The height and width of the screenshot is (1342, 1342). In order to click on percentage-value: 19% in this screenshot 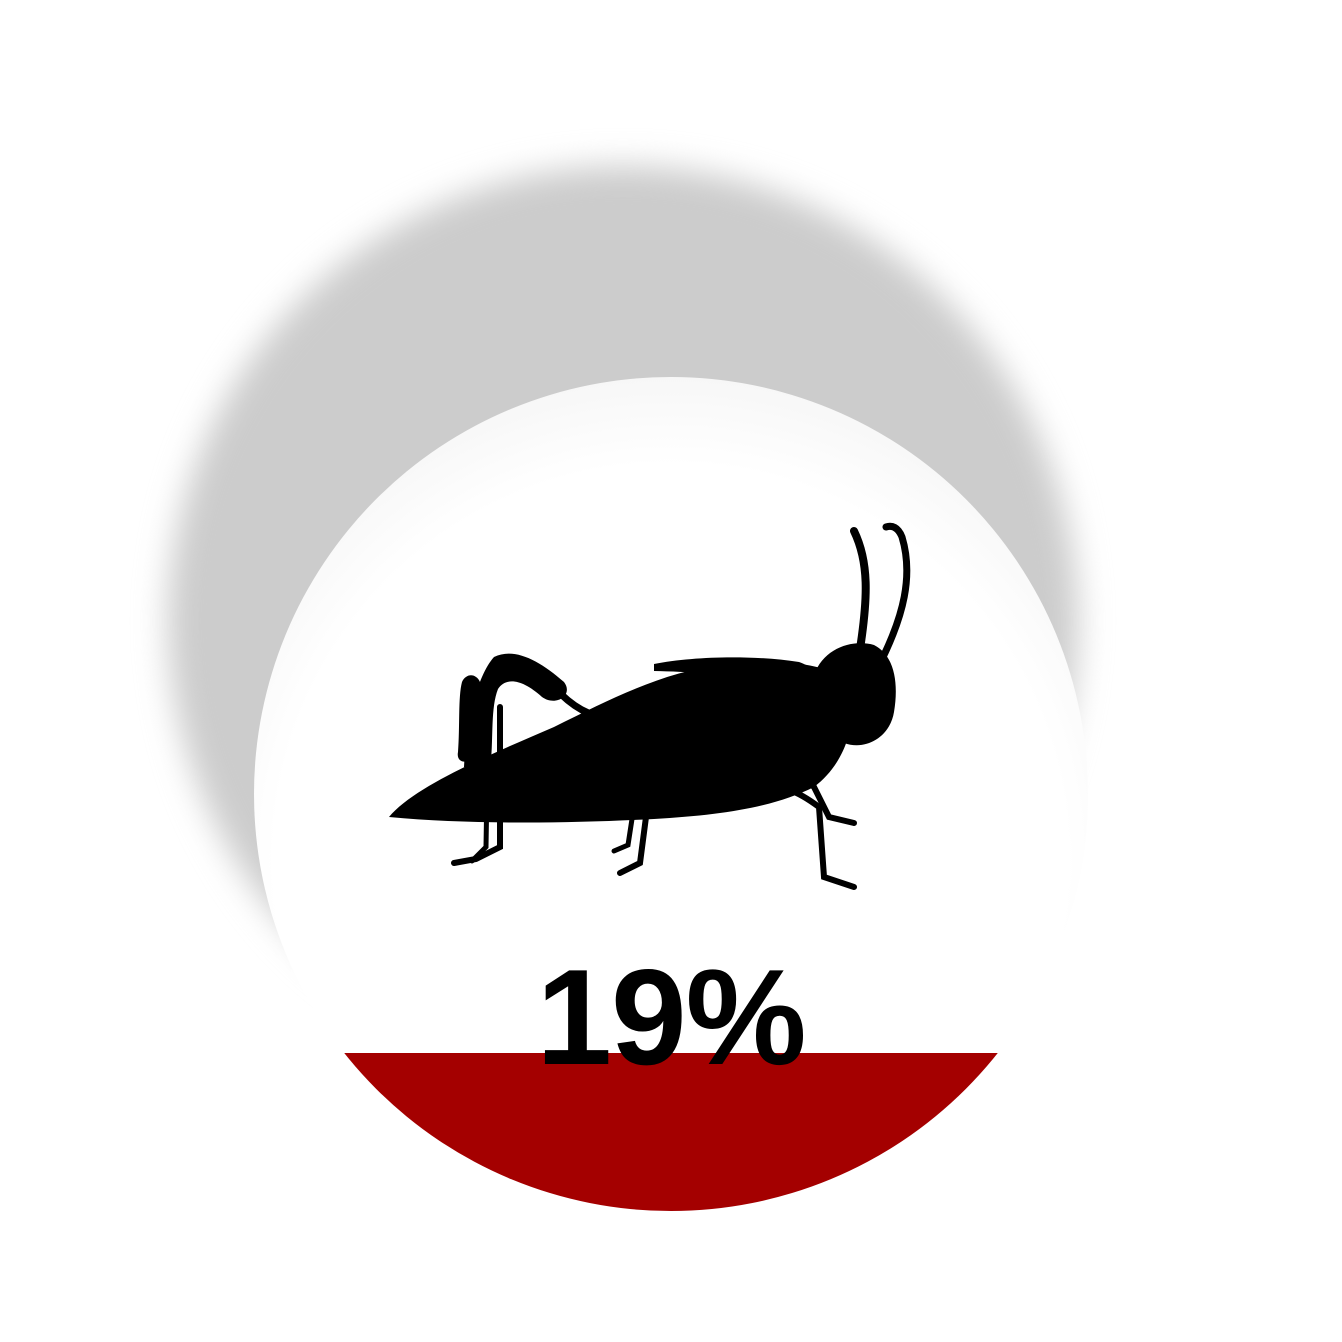, I will do `click(671, 1017)`.